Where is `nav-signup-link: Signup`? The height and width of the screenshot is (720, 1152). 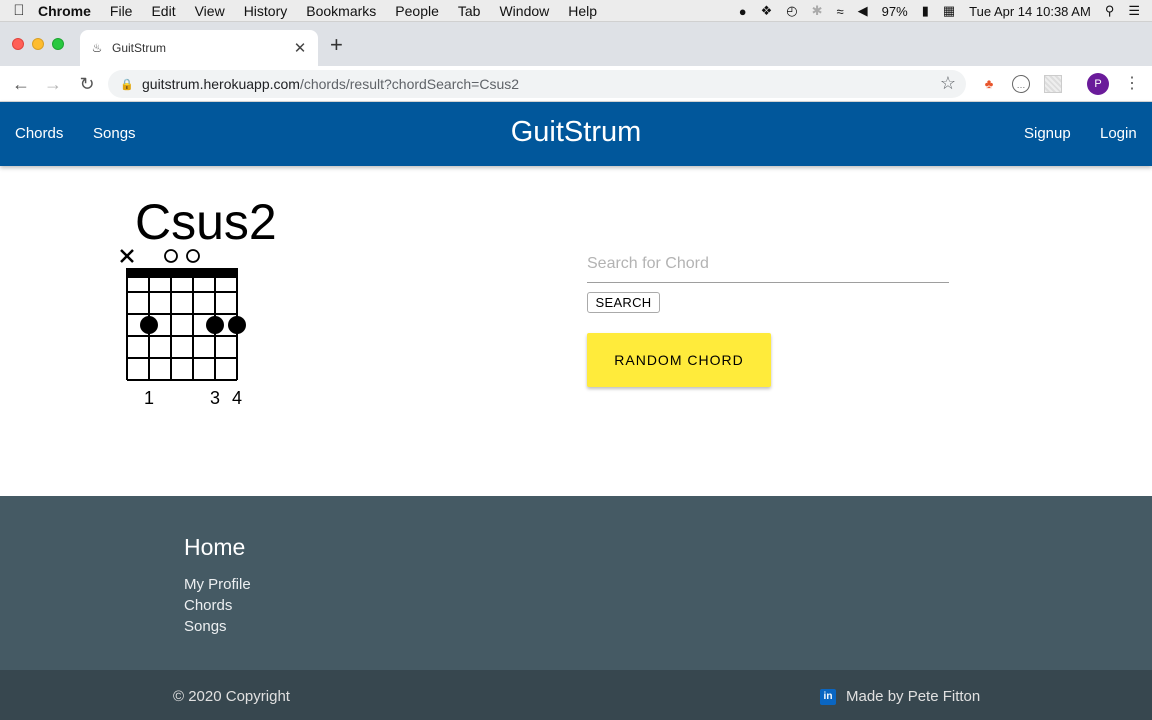
nav-signup-link: Signup is located at coordinates (1047, 133).